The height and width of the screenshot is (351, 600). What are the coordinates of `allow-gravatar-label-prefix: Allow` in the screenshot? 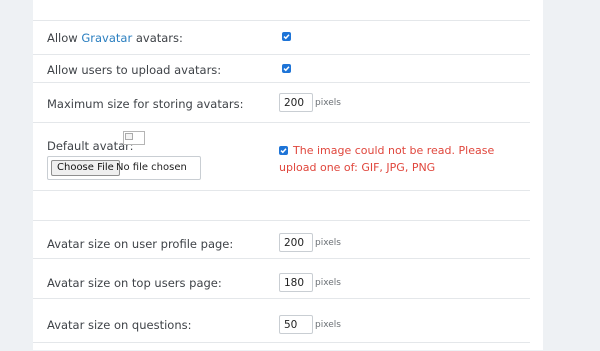 It's located at (64, 38).